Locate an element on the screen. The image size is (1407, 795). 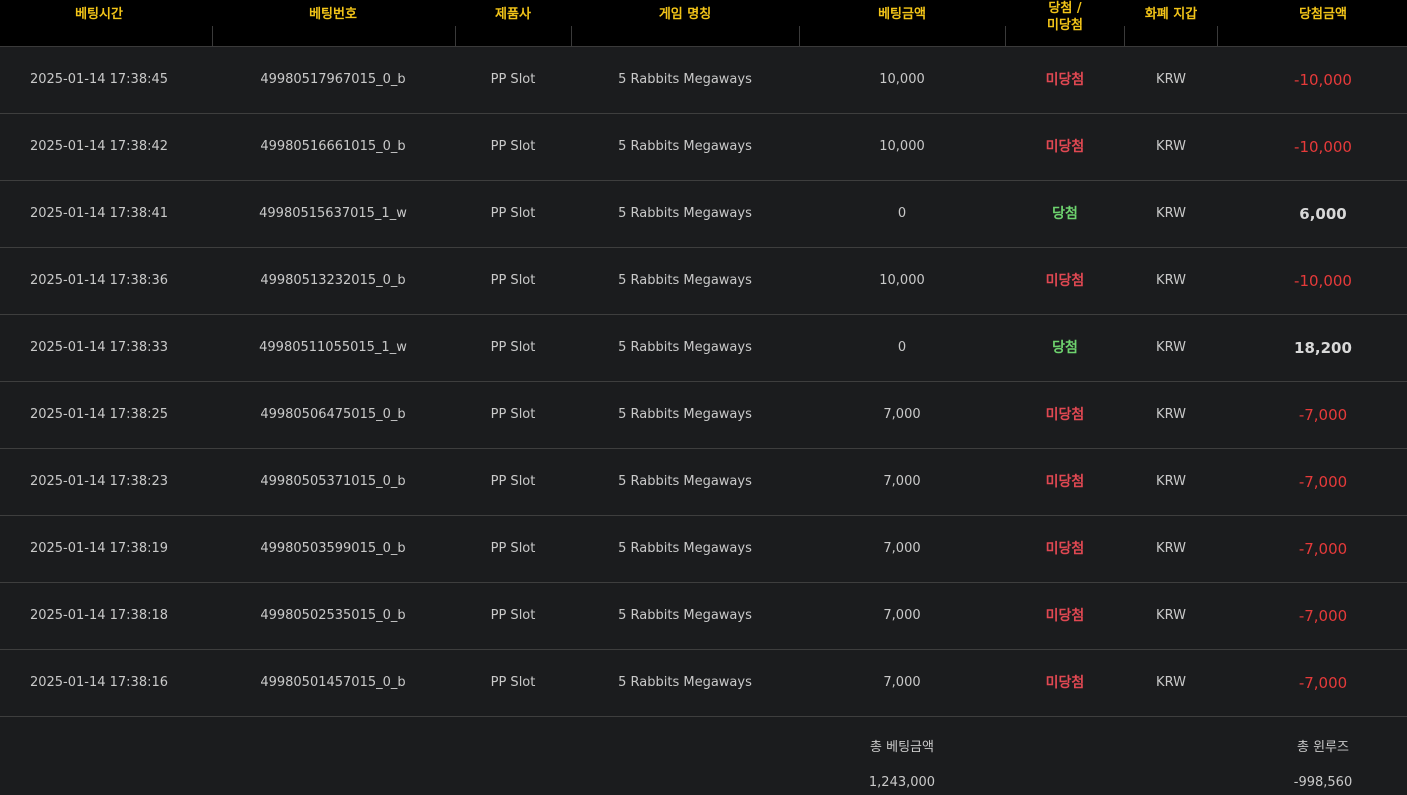
col-header-label-line2: 미당첨 is located at coordinates (1065, 25).